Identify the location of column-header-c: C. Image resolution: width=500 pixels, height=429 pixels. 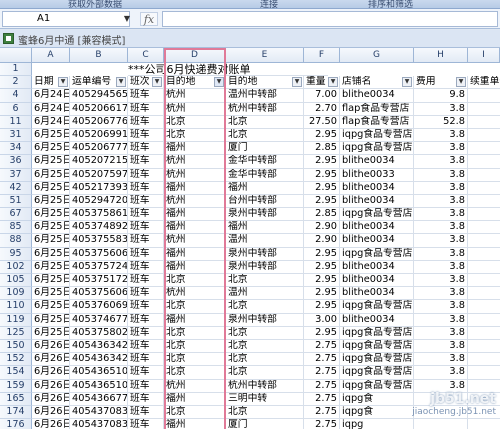
(146, 55).